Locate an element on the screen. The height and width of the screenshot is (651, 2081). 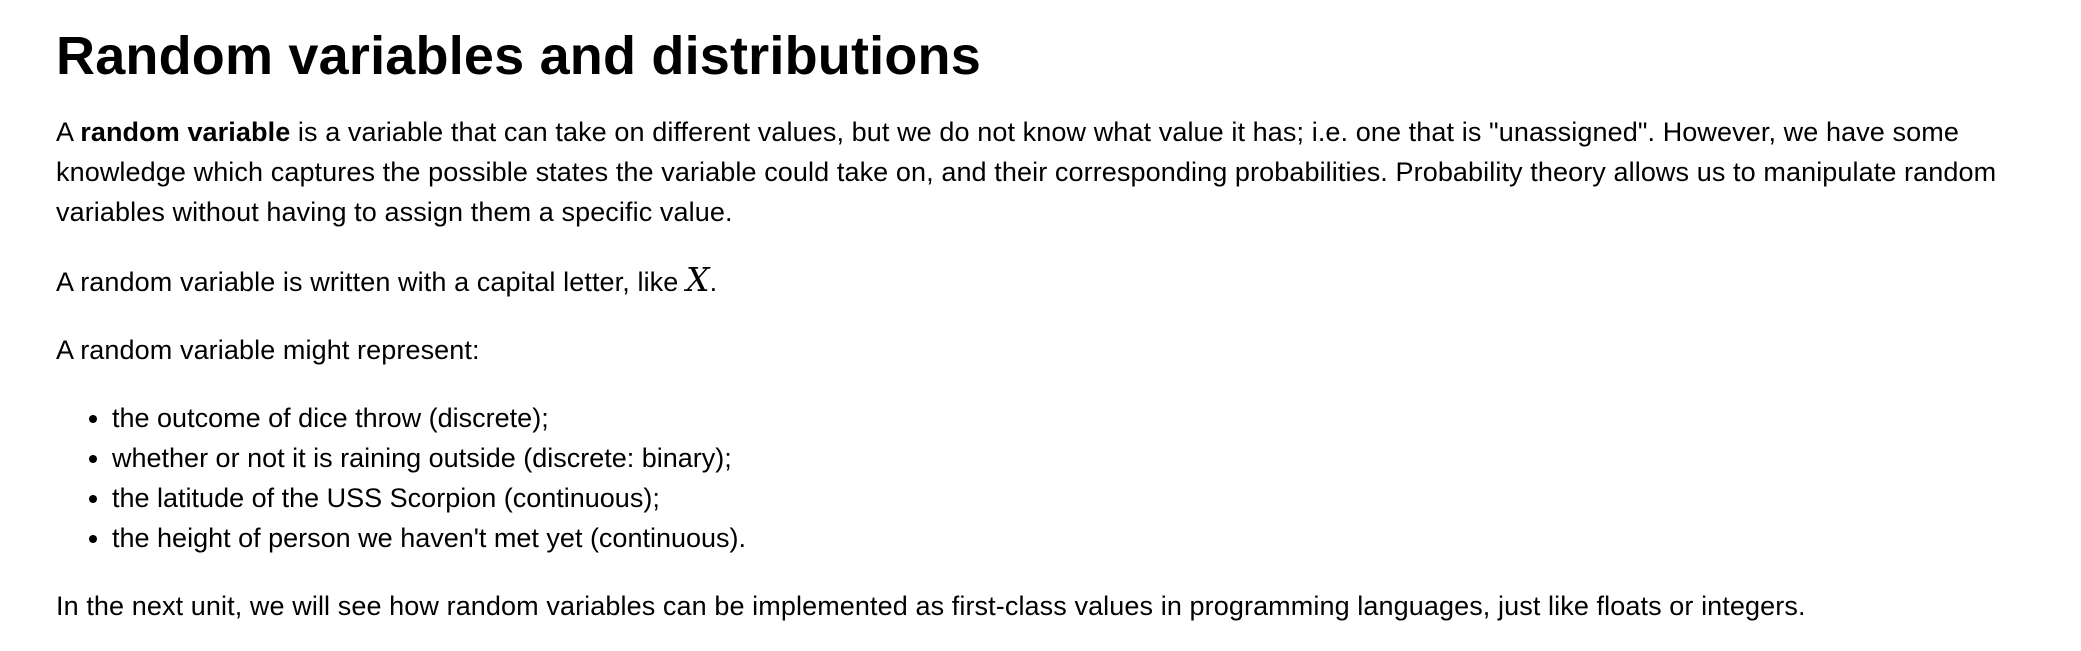
page-title: Random variables and distributions is located at coordinates (518, 56).